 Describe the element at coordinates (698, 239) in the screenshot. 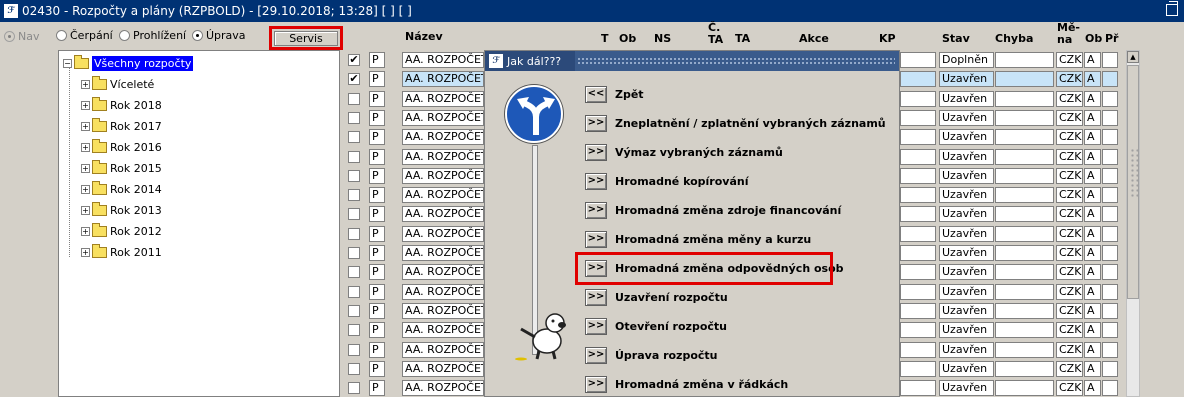

I see `menu-item: >> Hromadná změna měny a kurzu` at that location.